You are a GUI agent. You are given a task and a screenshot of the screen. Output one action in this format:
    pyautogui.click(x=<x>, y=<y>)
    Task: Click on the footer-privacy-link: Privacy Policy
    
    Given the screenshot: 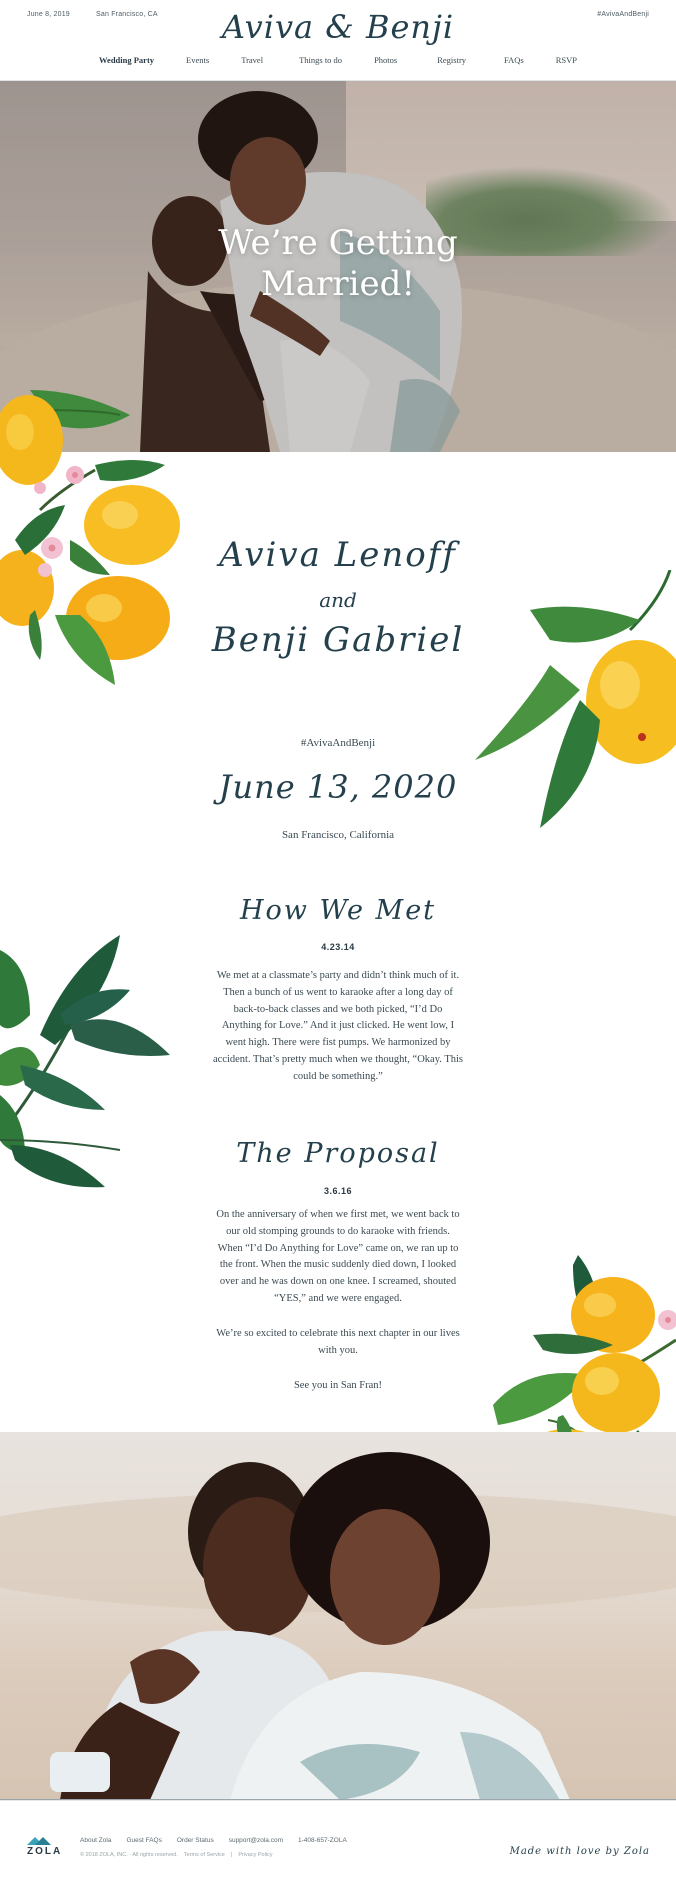 What is the action you would take?
    pyautogui.click(x=255, y=1855)
    